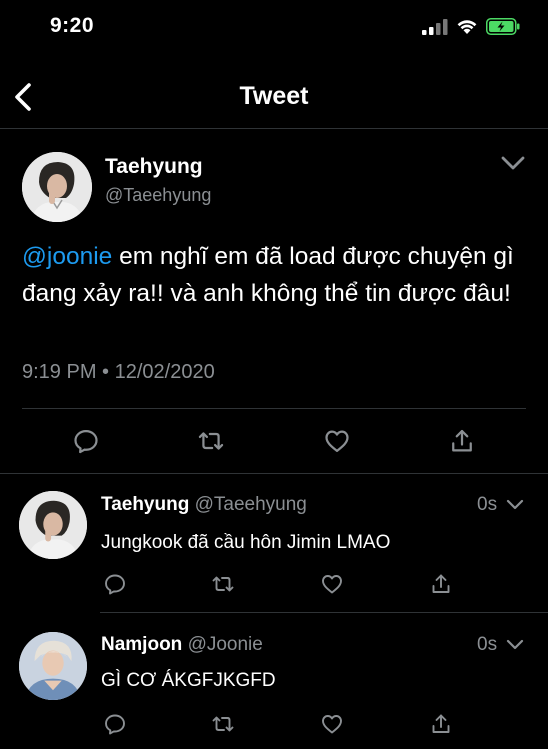  What do you see at coordinates (67, 256) in the screenshot?
I see `mention-link: @joonie` at bounding box center [67, 256].